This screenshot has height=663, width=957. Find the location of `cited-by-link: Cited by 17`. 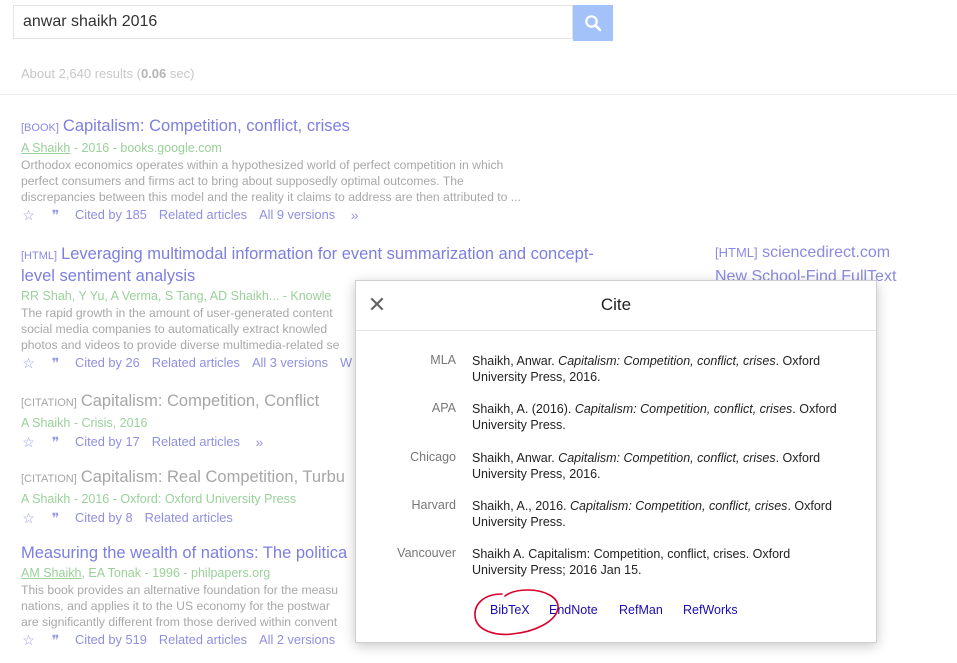

cited-by-link: Cited by 17 is located at coordinates (107, 442).